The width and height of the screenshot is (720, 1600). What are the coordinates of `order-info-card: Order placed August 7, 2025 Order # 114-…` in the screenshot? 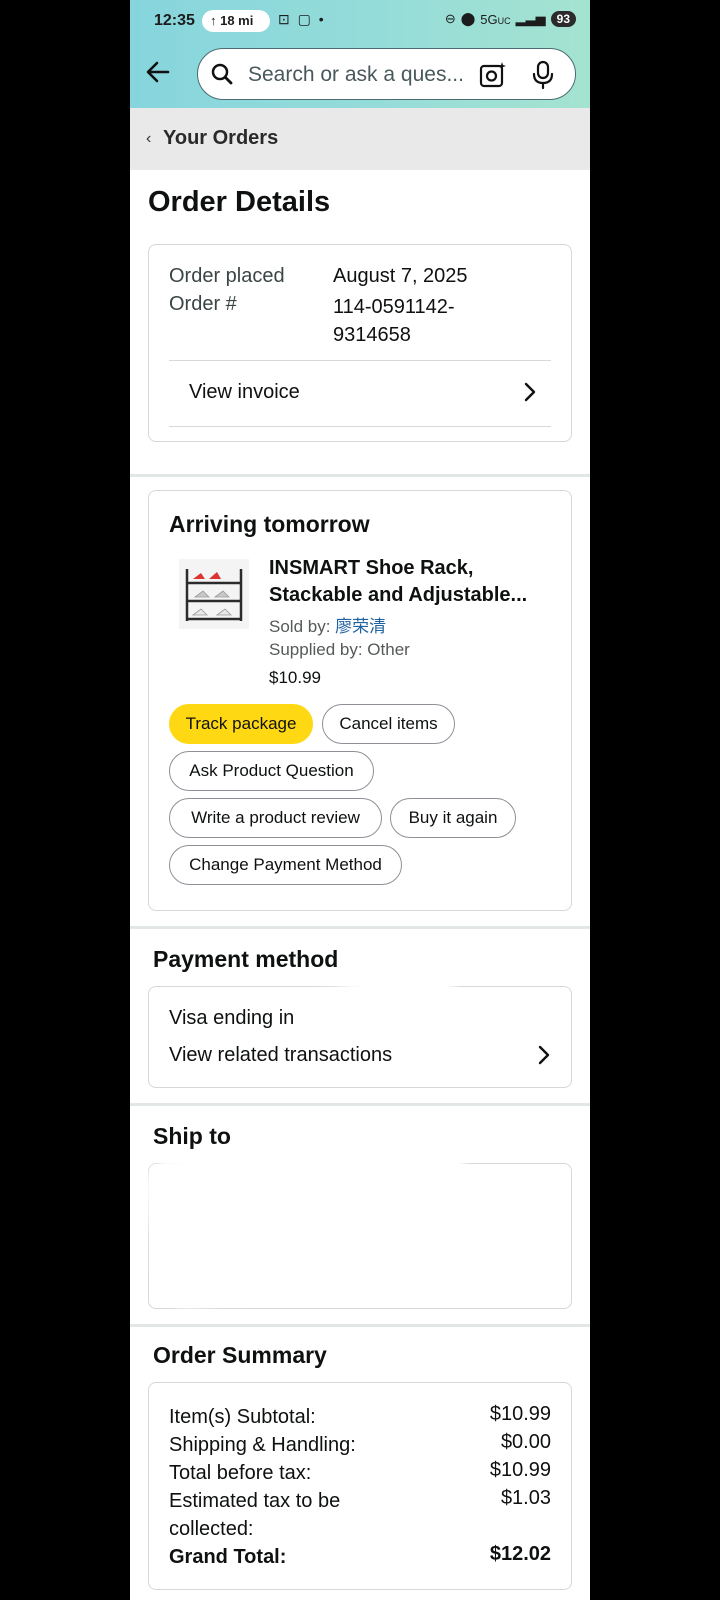 It's located at (360, 343).